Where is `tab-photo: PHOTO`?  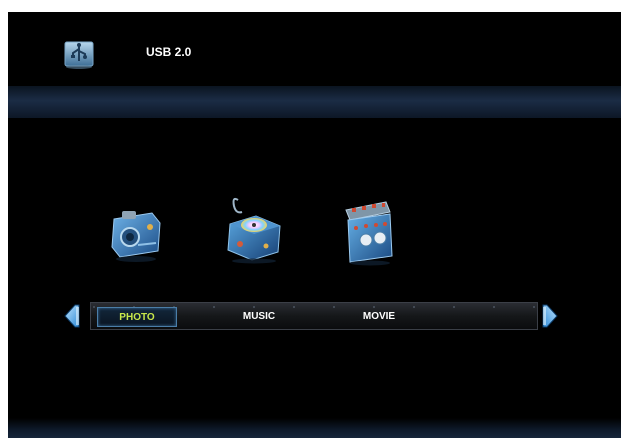 tab-photo: PHOTO is located at coordinates (137, 317).